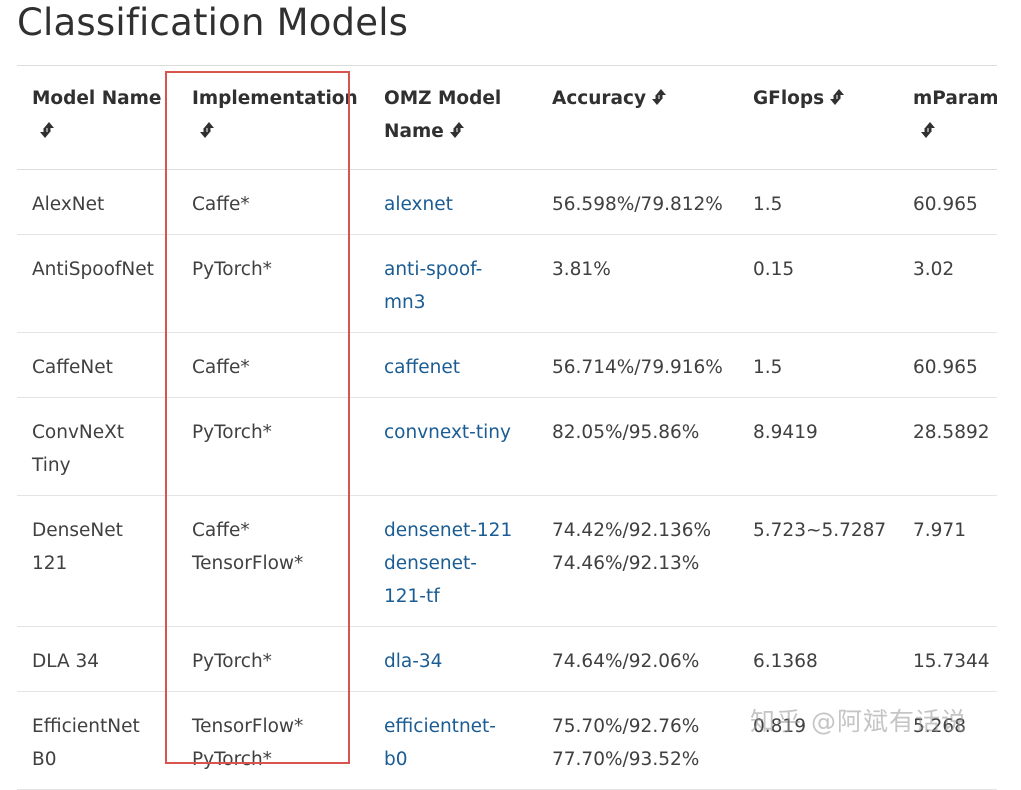  I want to click on cell-text: 121, so click(50, 563).